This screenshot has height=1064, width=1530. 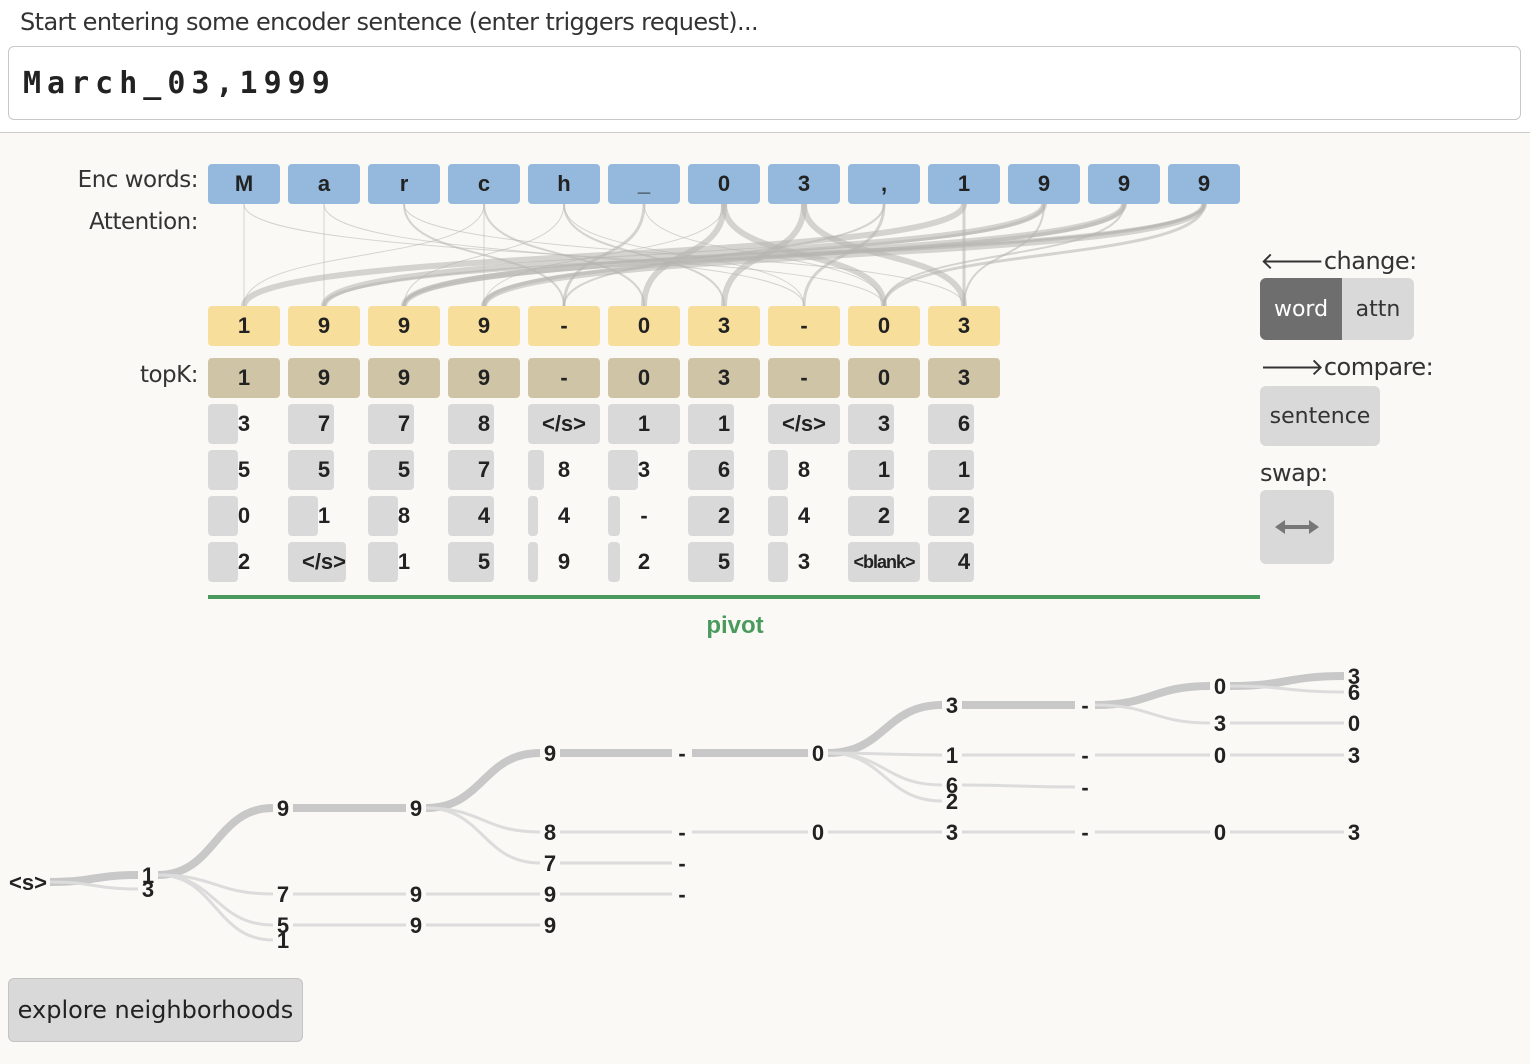 What do you see at coordinates (28, 882) in the screenshot?
I see `beam-start-node: <s>` at bounding box center [28, 882].